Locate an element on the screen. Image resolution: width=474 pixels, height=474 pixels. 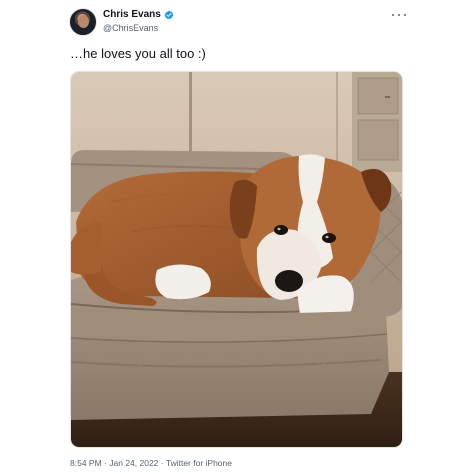
author-name-row: Chris Evans is located at coordinates (138, 15).